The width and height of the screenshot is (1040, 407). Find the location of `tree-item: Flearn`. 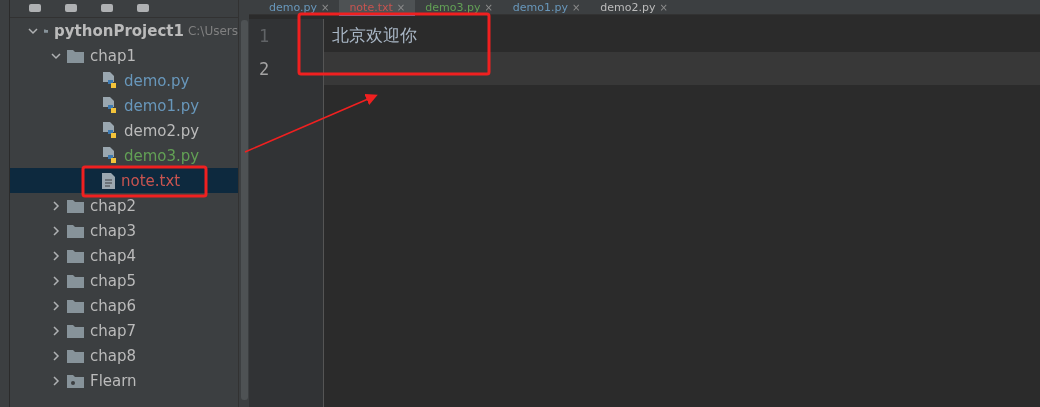

tree-item: Flearn is located at coordinates (124, 380).